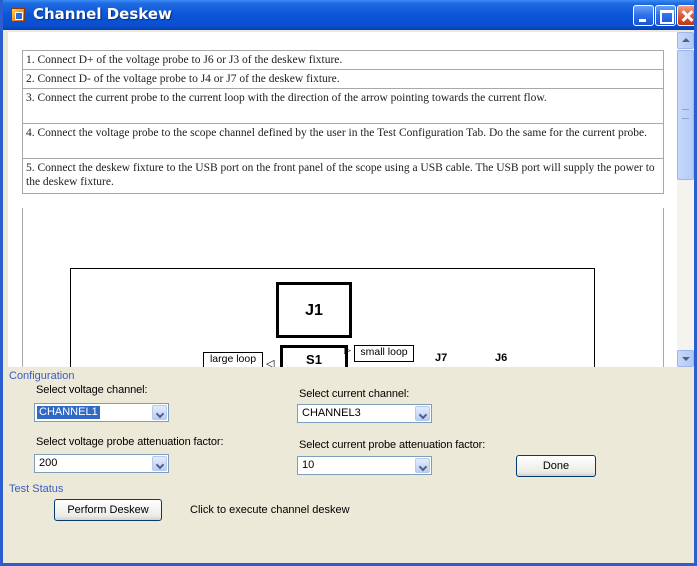 The width and height of the screenshot is (697, 566). Describe the element at coordinates (42, 376) in the screenshot. I see `configuration-group-label: Configuration` at that location.